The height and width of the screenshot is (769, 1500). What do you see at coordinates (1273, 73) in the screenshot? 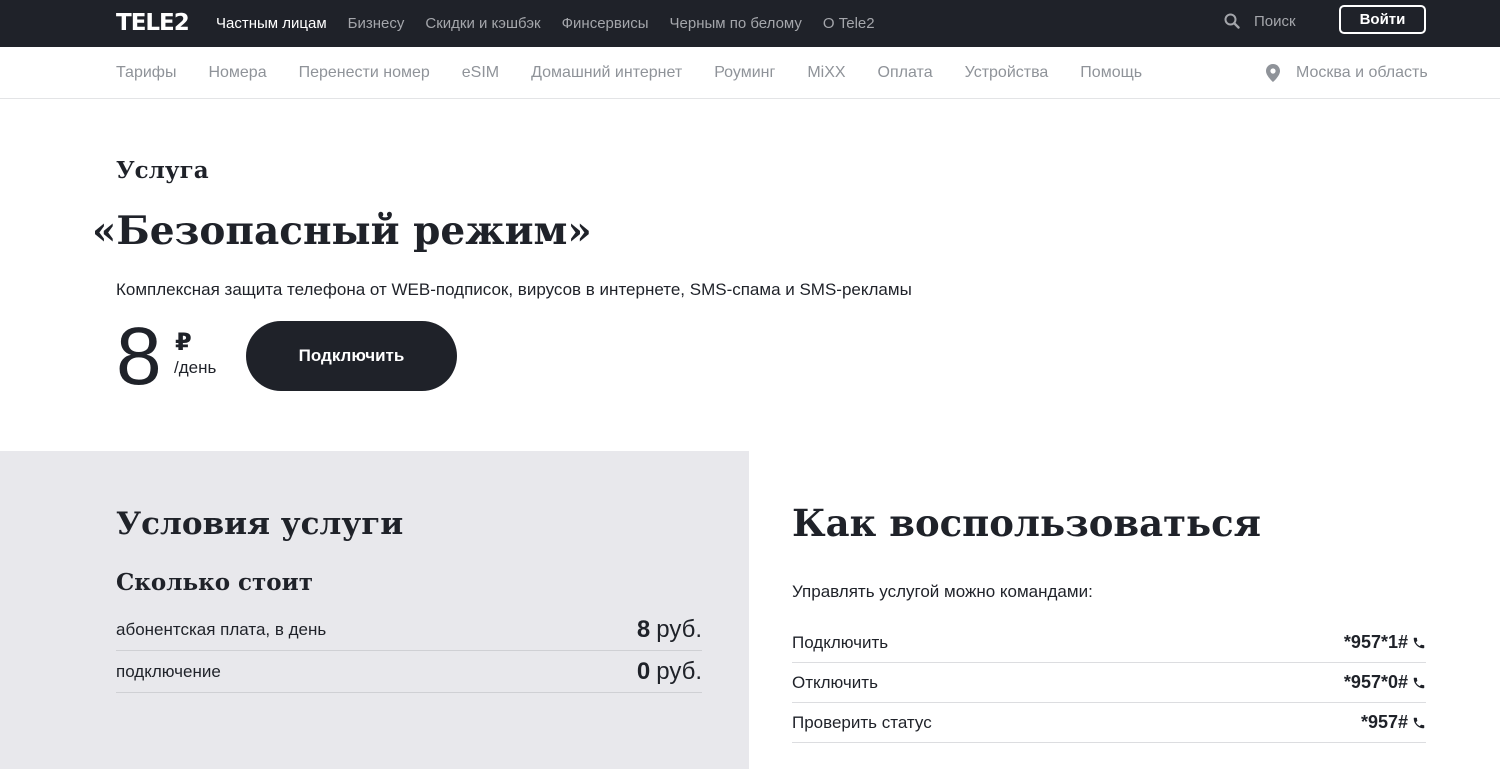
I see `location-pin-icon` at bounding box center [1273, 73].